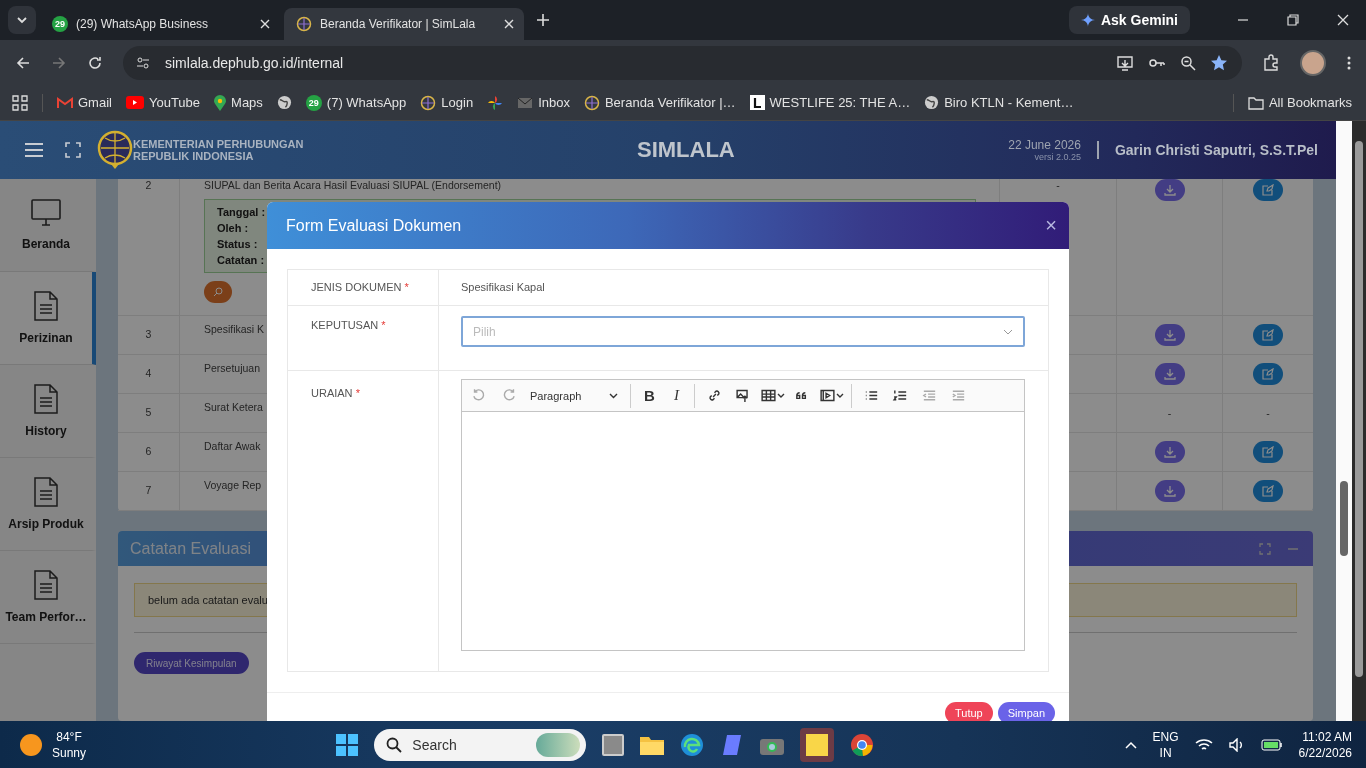  Describe the element at coordinates (233, 228) in the screenshot. I see `detail-label: Oleh :` at that location.